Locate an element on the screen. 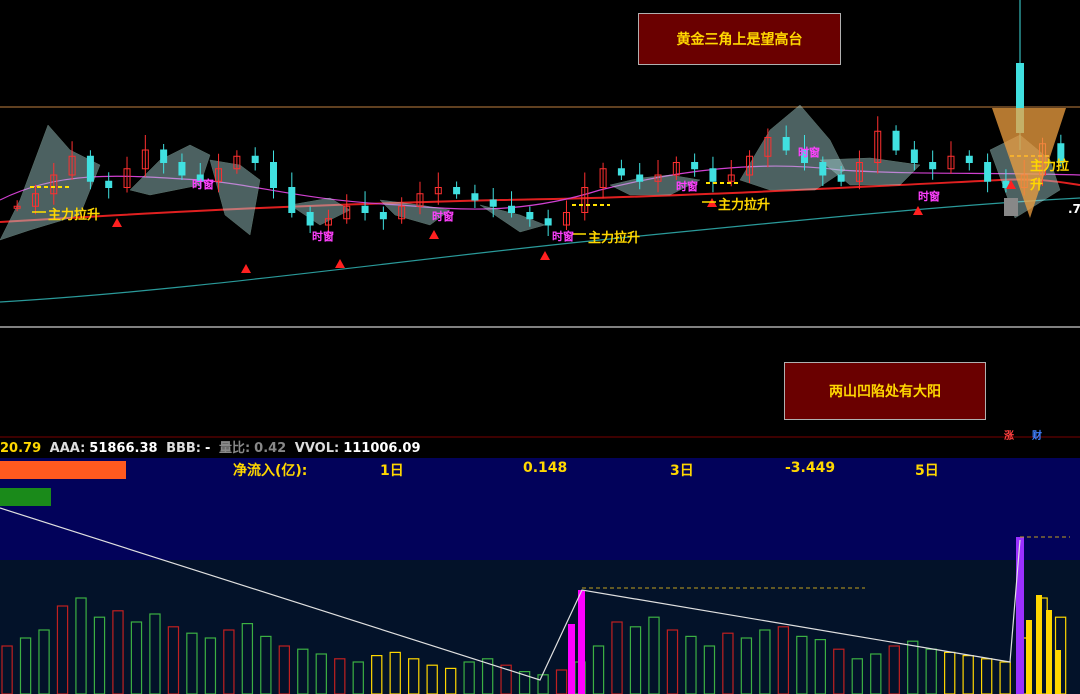 The width and height of the screenshot is (1080, 694). price-tag-block is located at coordinates (1011, 207).